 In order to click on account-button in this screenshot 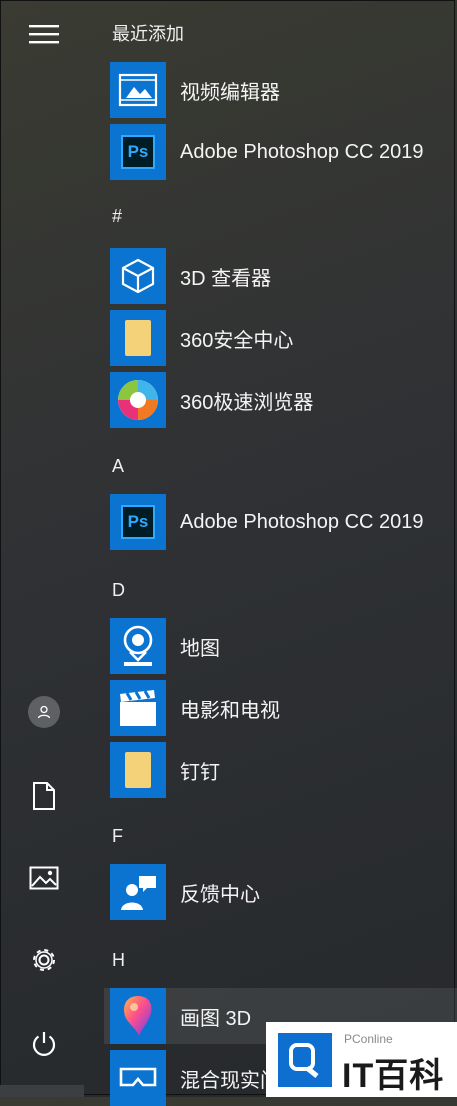, I will do `click(44, 712)`.